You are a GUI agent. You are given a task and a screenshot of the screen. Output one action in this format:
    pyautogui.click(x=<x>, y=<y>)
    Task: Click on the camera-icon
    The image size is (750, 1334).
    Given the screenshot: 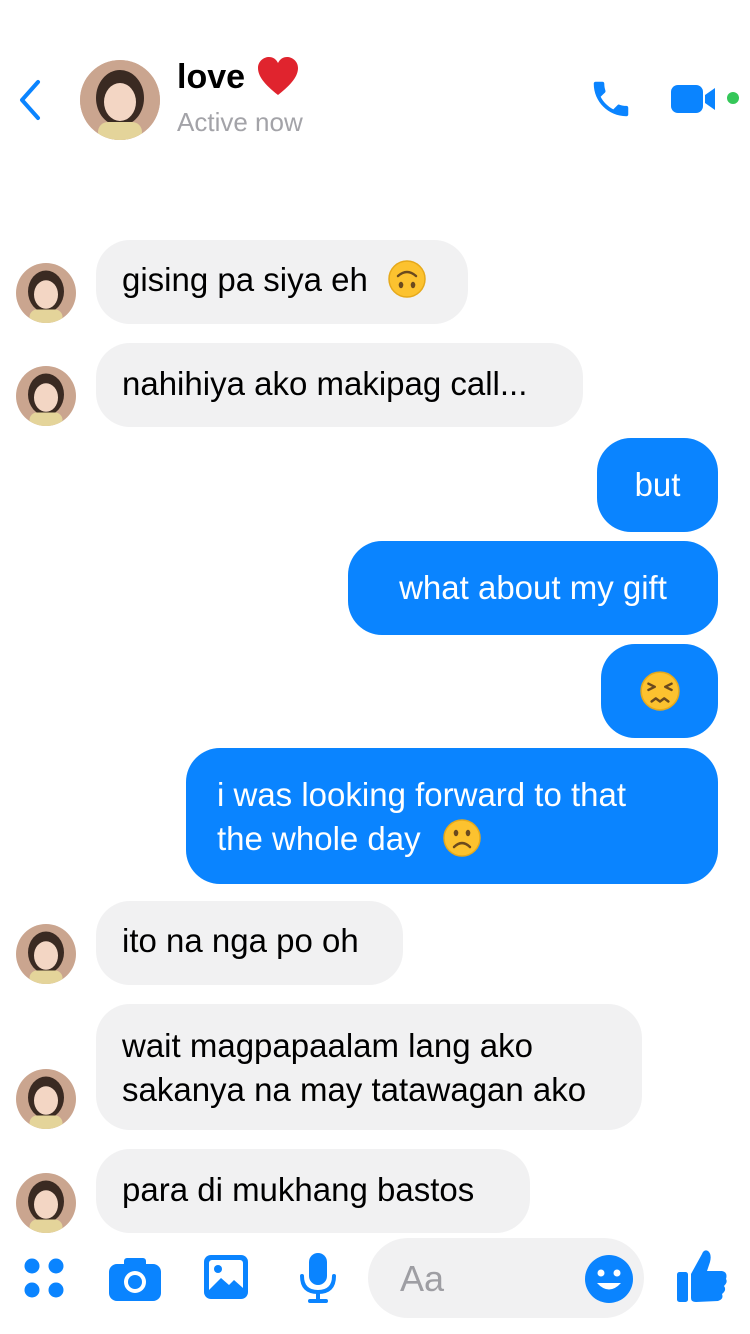 What is the action you would take?
    pyautogui.click(x=135, y=1279)
    